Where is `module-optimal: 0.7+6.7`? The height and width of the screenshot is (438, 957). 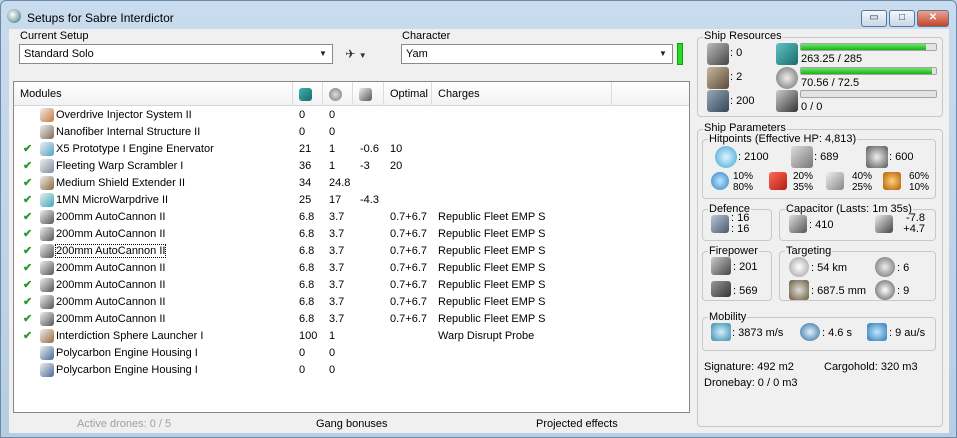 module-optimal: 0.7+6.7 is located at coordinates (409, 217).